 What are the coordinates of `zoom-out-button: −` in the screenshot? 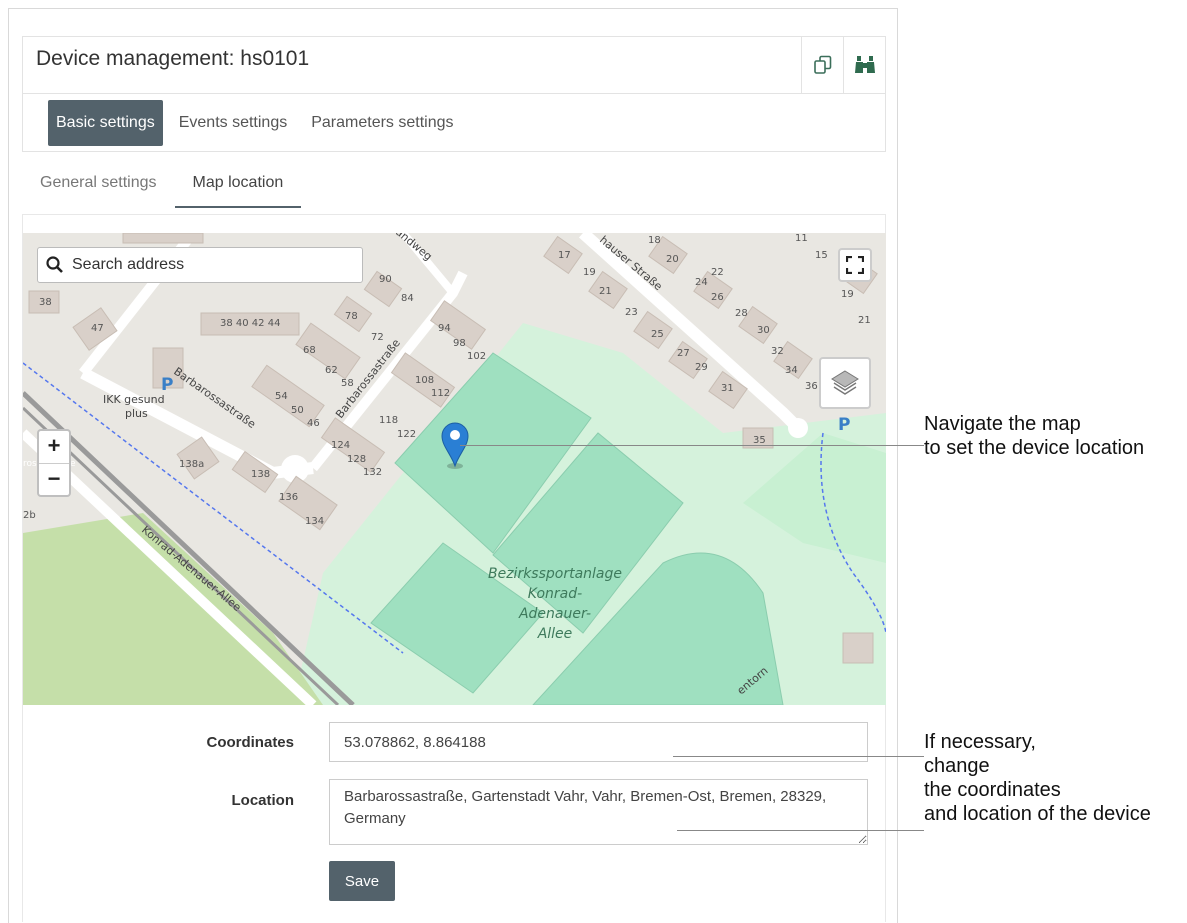 It's located at (54, 480).